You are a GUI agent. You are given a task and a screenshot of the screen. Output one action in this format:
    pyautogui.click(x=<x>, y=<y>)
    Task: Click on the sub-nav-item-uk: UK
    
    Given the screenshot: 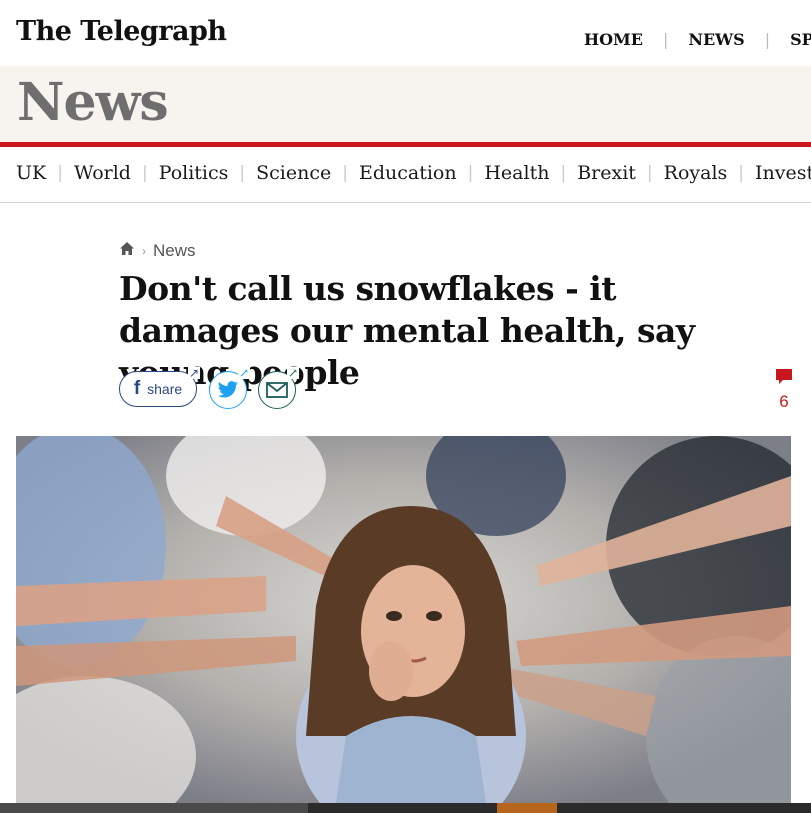 What is the action you would take?
    pyautogui.click(x=31, y=173)
    